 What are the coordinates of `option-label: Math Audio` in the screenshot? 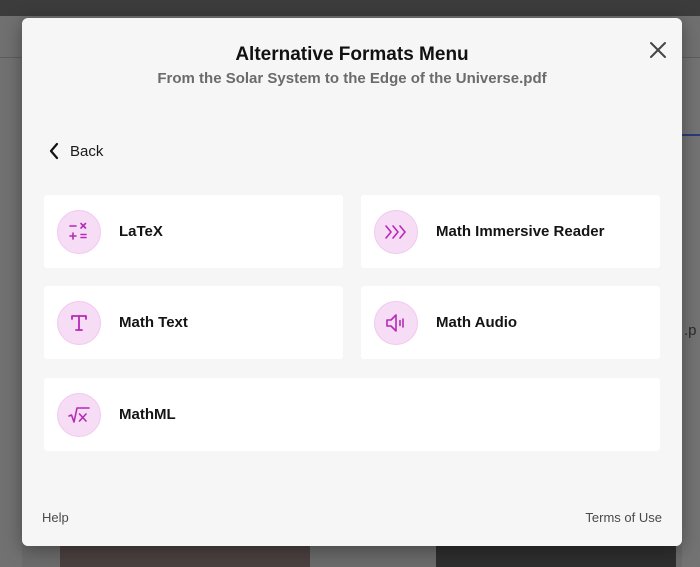 It's located at (477, 322).